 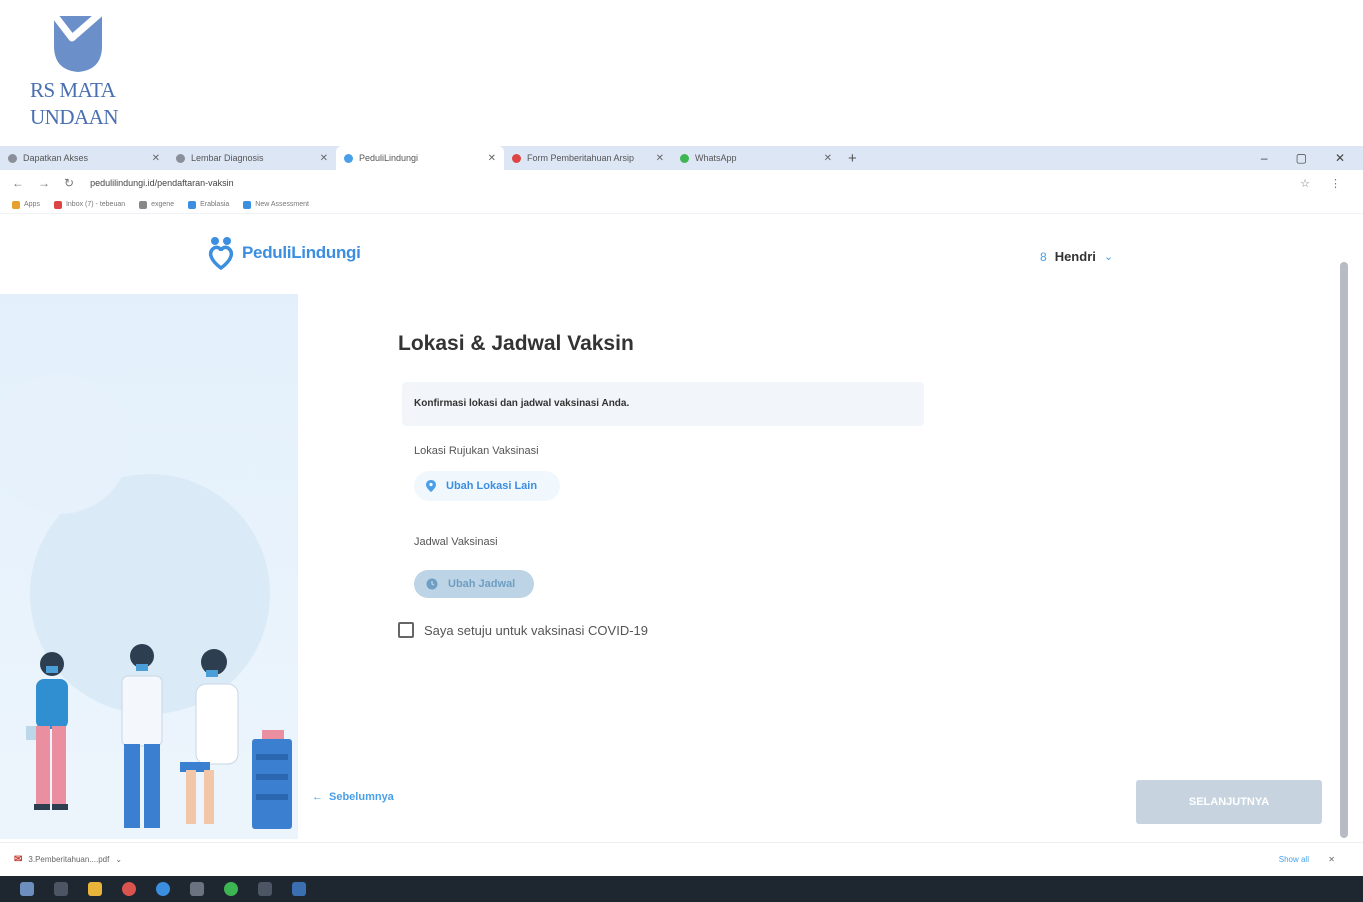 What do you see at coordinates (431, 486) in the screenshot?
I see `map-pin-icon` at bounding box center [431, 486].